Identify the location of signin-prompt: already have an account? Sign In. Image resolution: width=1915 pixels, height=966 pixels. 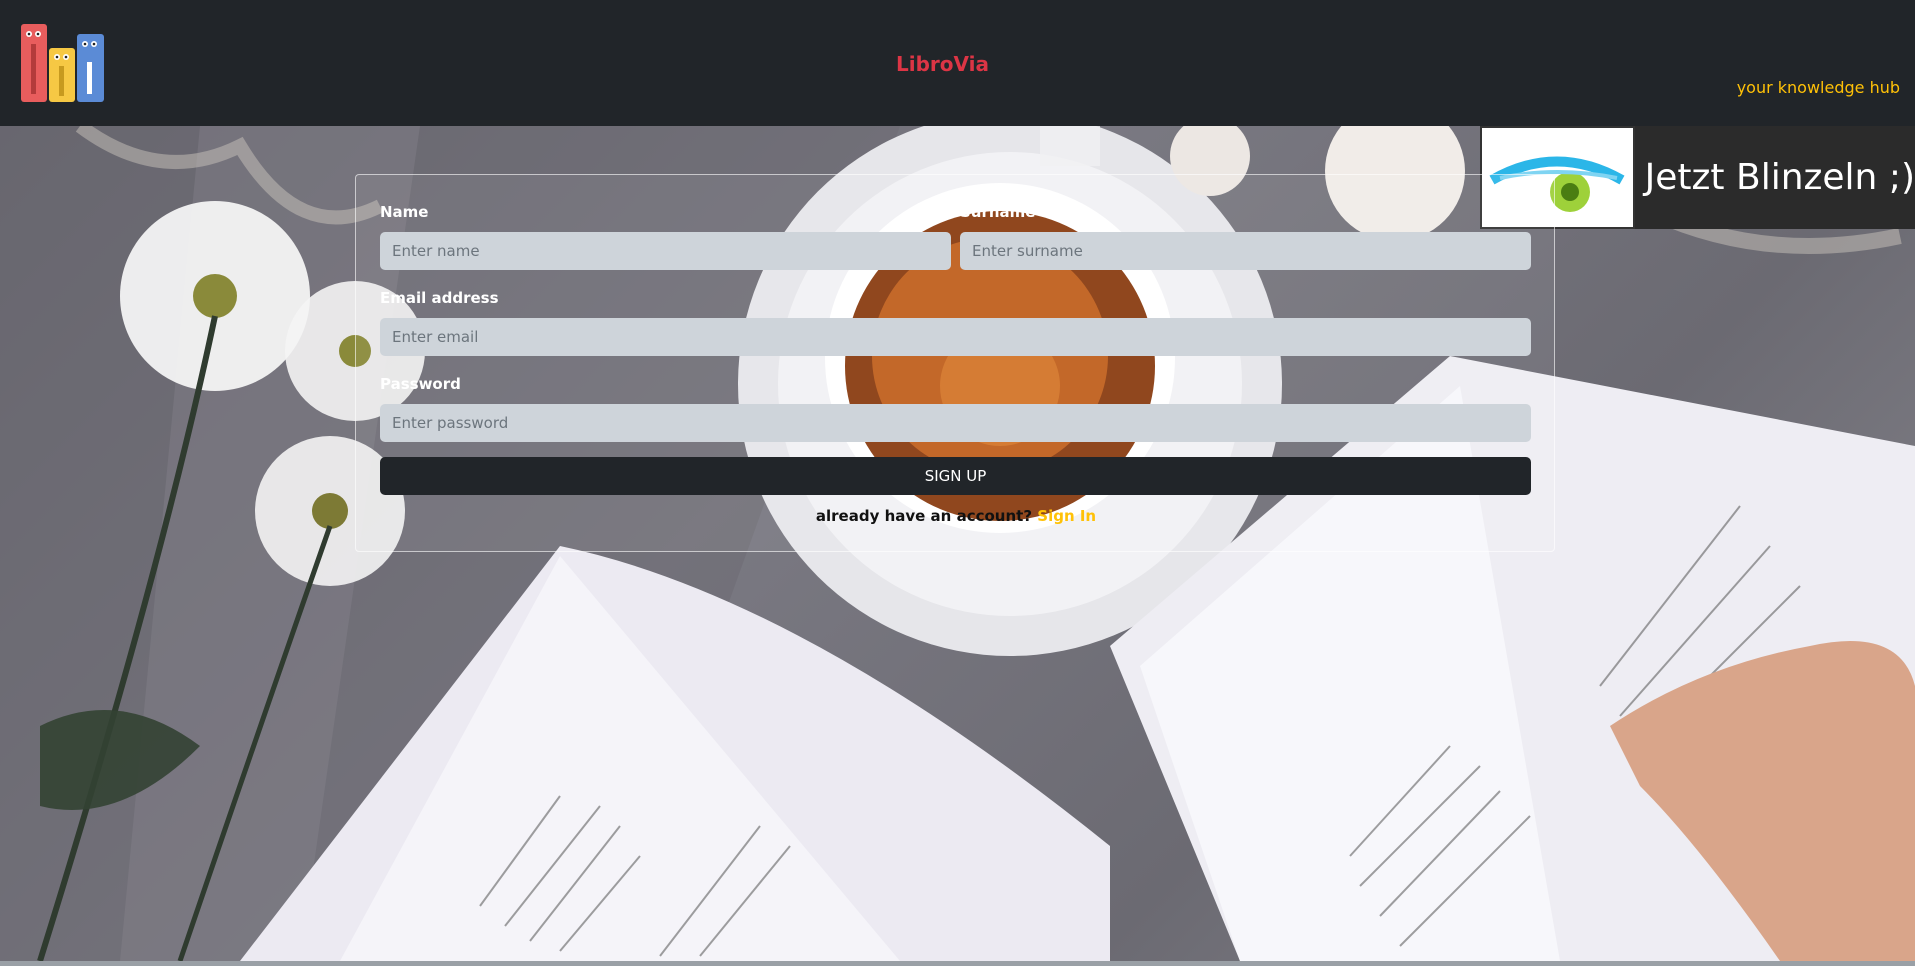
(956, 516).